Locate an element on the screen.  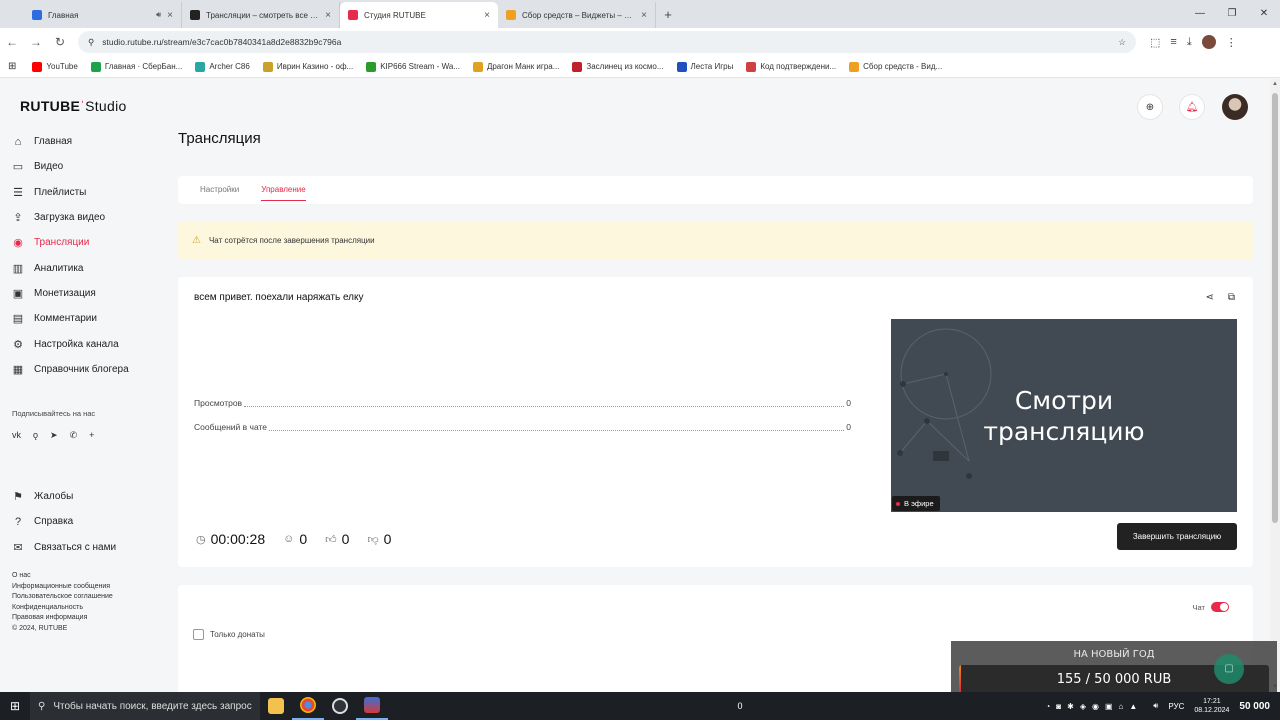
stream-tab: Настройки is located at coordinates (219, 190).